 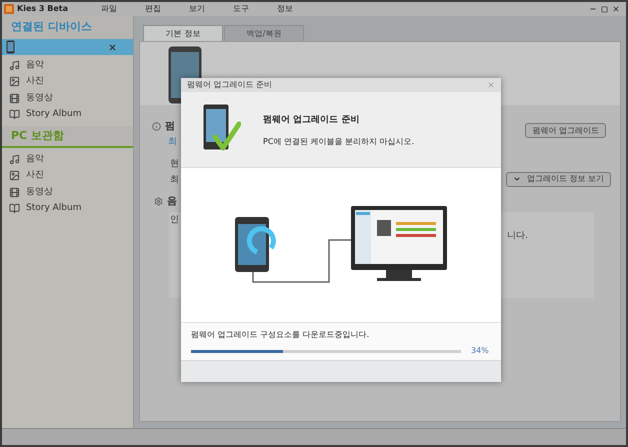 I want to click on firmware-upgrade-button: 펌웨어 업그레이드, so click(x=565, y=130).